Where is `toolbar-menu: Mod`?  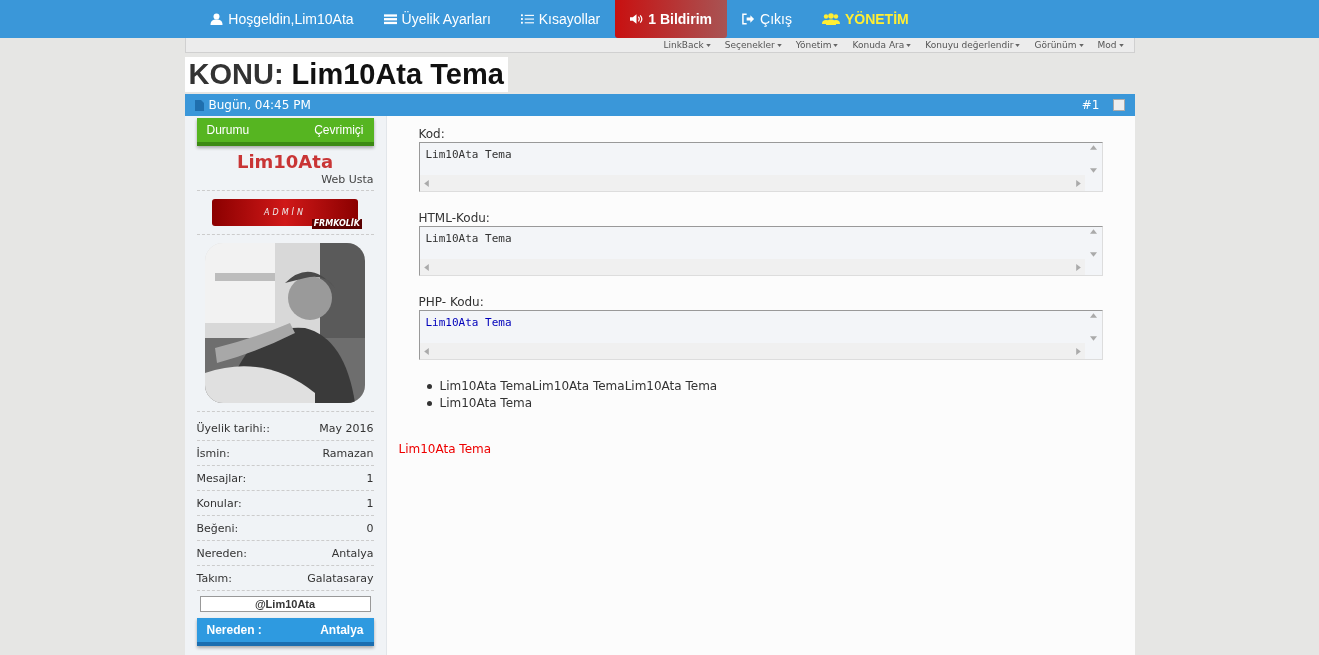 toolbar-menu: Mod is located at coordinates (1110, 45).